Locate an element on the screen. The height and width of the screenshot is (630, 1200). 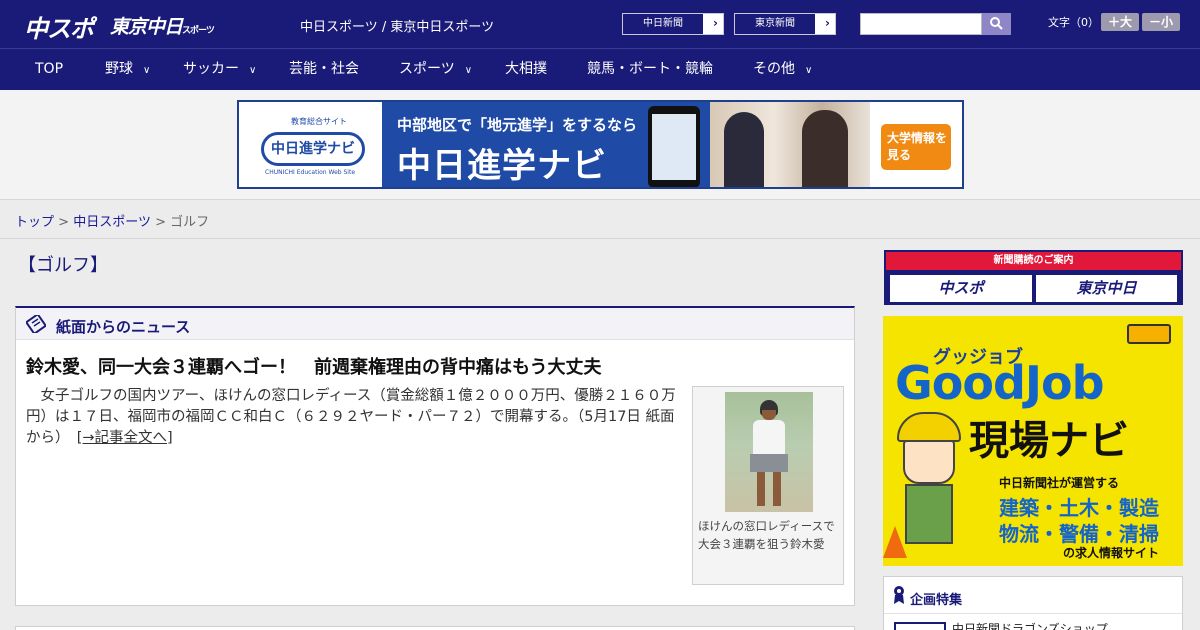
nav-item-sumo: 大相撲 is located at coordinates (526, 69).